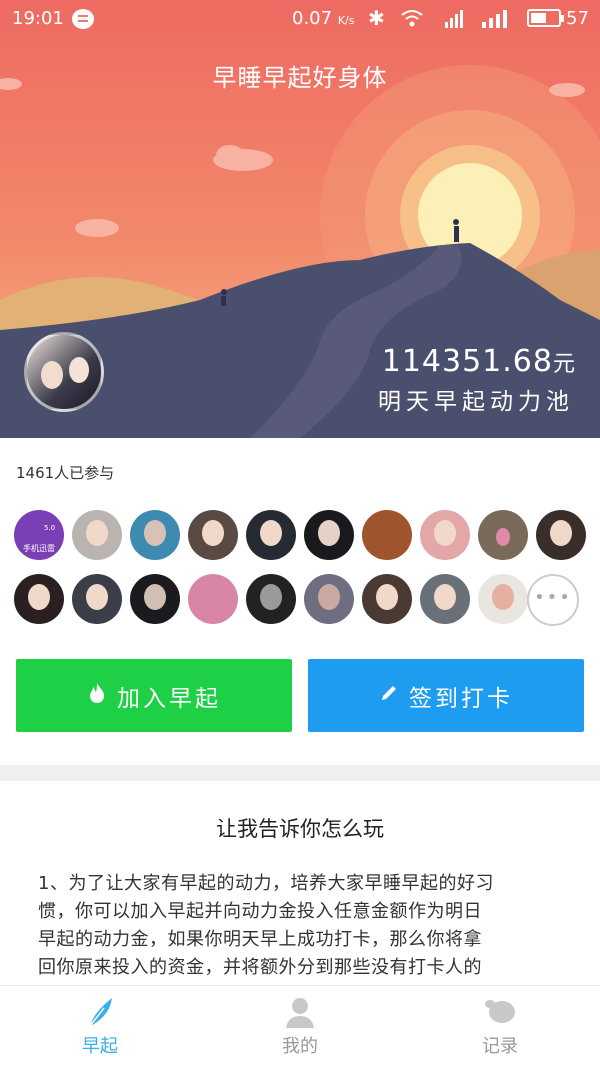 The image size is (600, 1068). Describe the element at coordinates (500, 1011) in the screenshot. I see `chat-bubble-icon` at that location.